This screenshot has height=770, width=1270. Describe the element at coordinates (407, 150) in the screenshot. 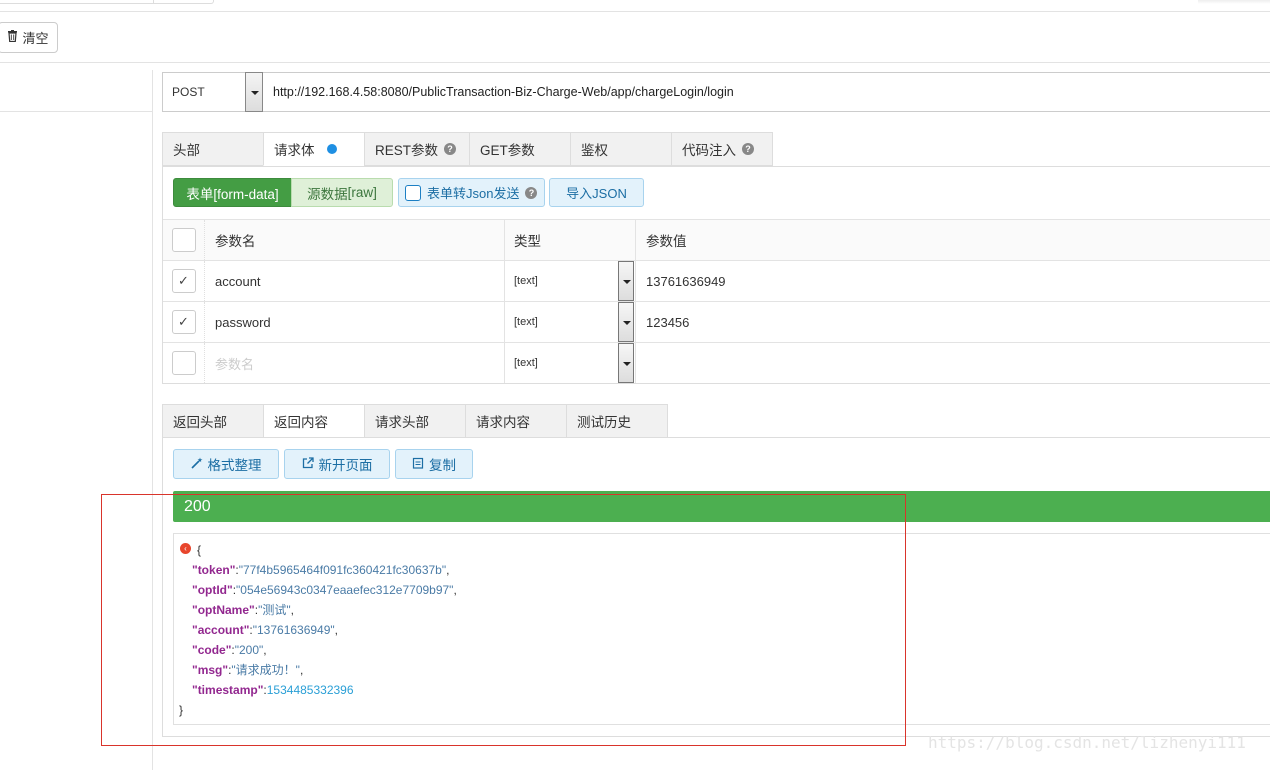

I see `tab-label: REST参数` at that location.